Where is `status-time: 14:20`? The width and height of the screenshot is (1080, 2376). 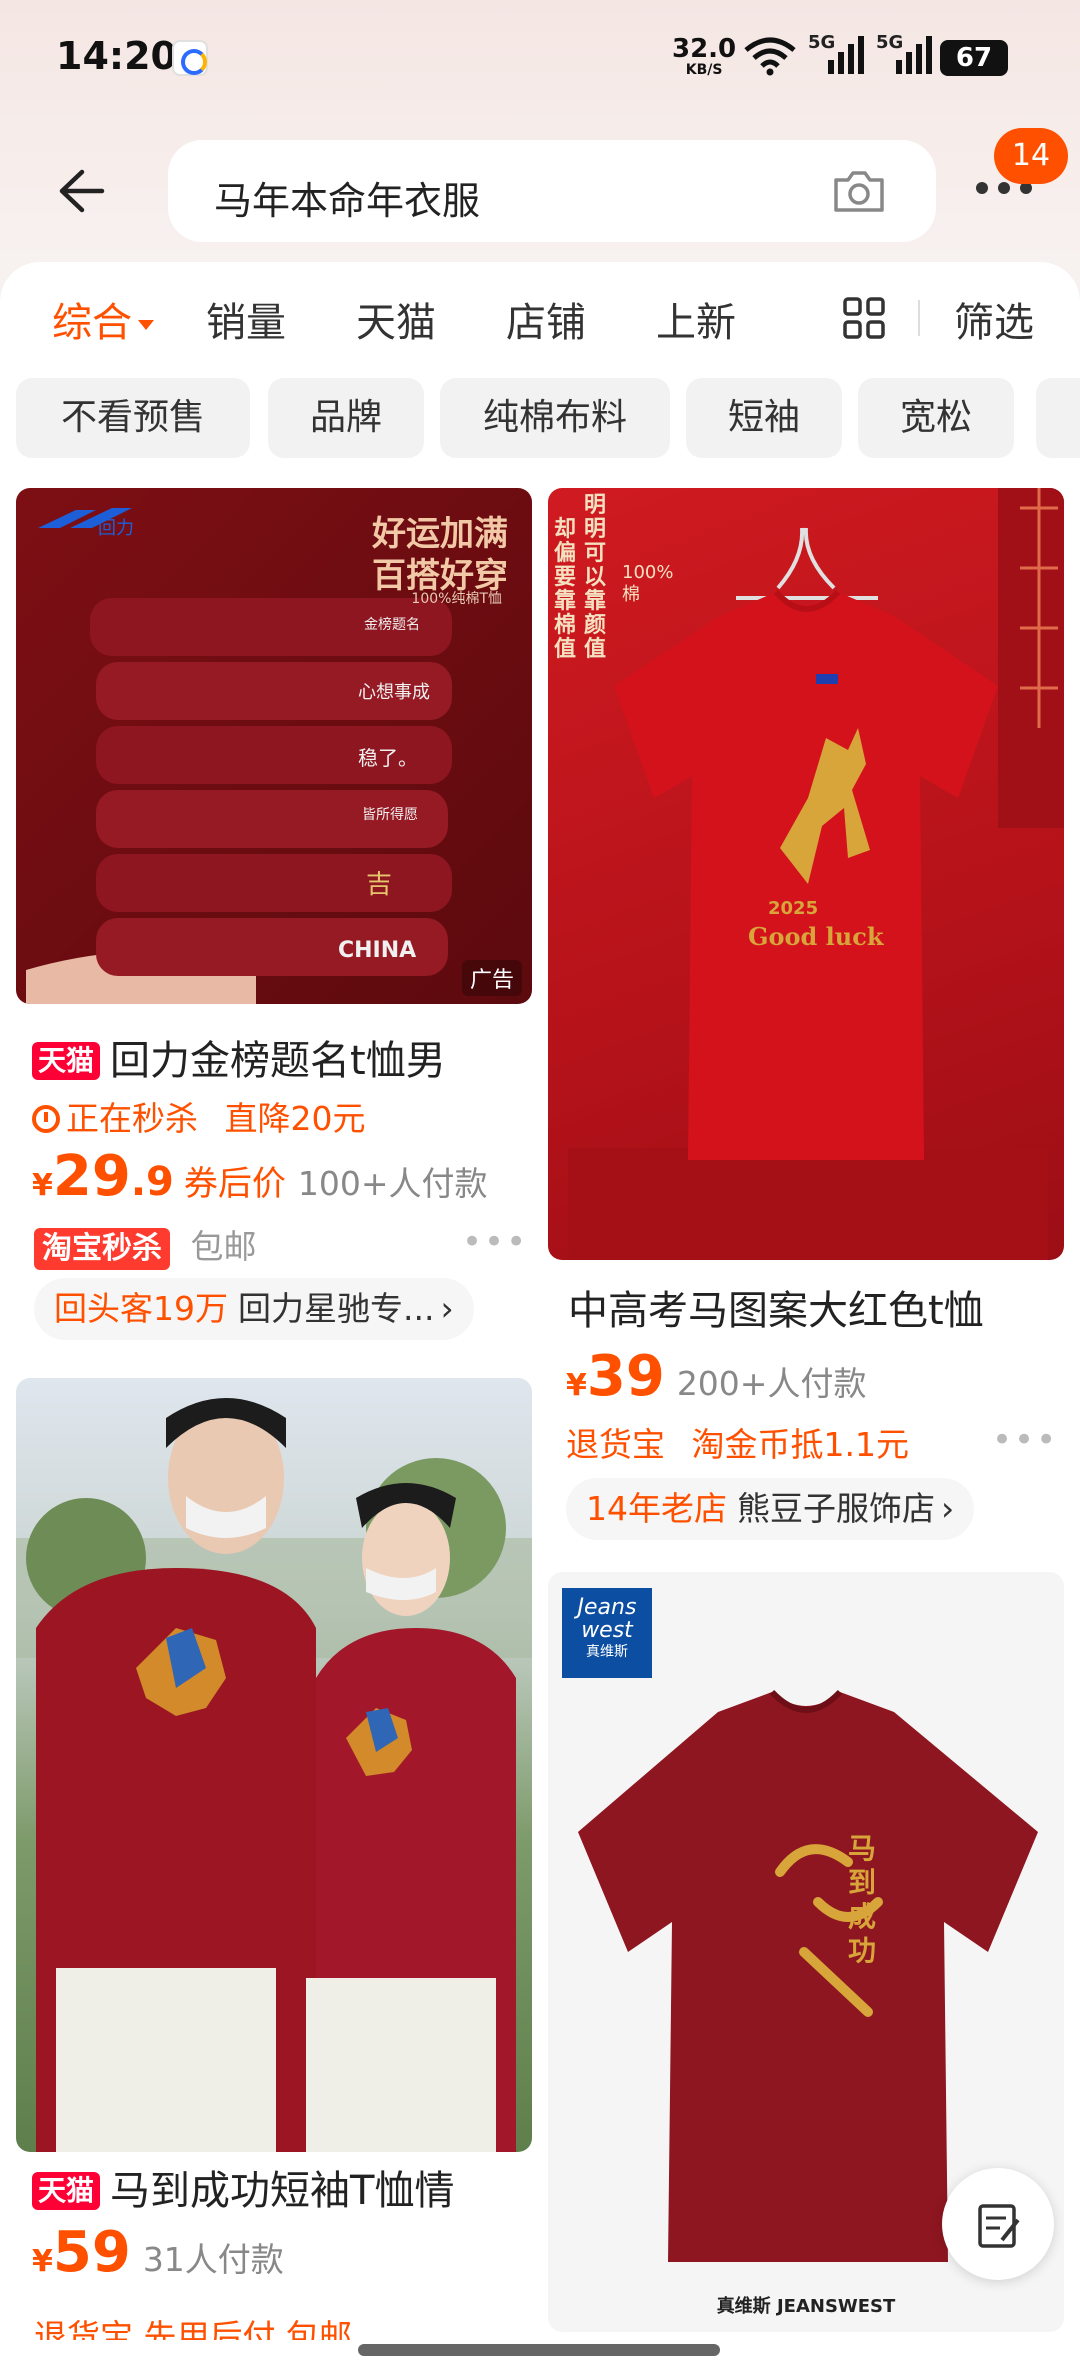 status-time: 14:20 is located at coordinates (116, 56).